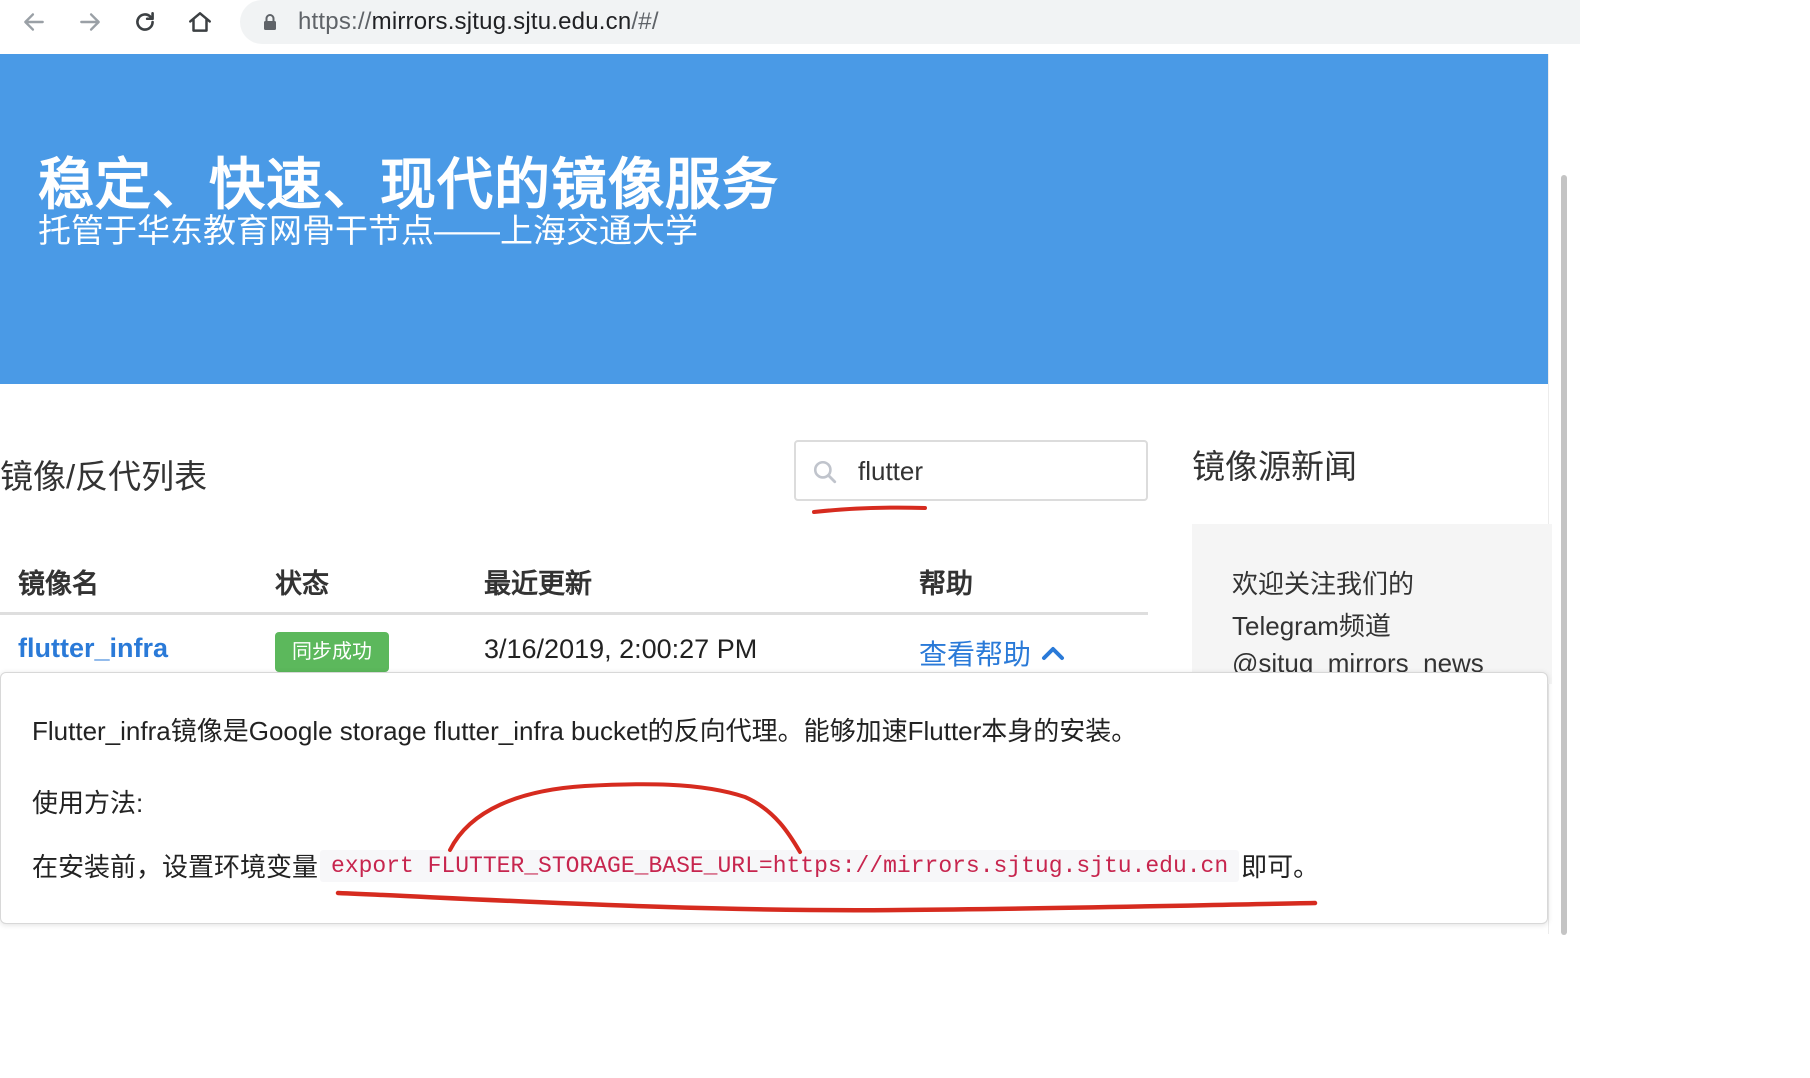 The width and height of the screenshot is (1810, 1078). I want to click on reload-icon, so click(145, 21).